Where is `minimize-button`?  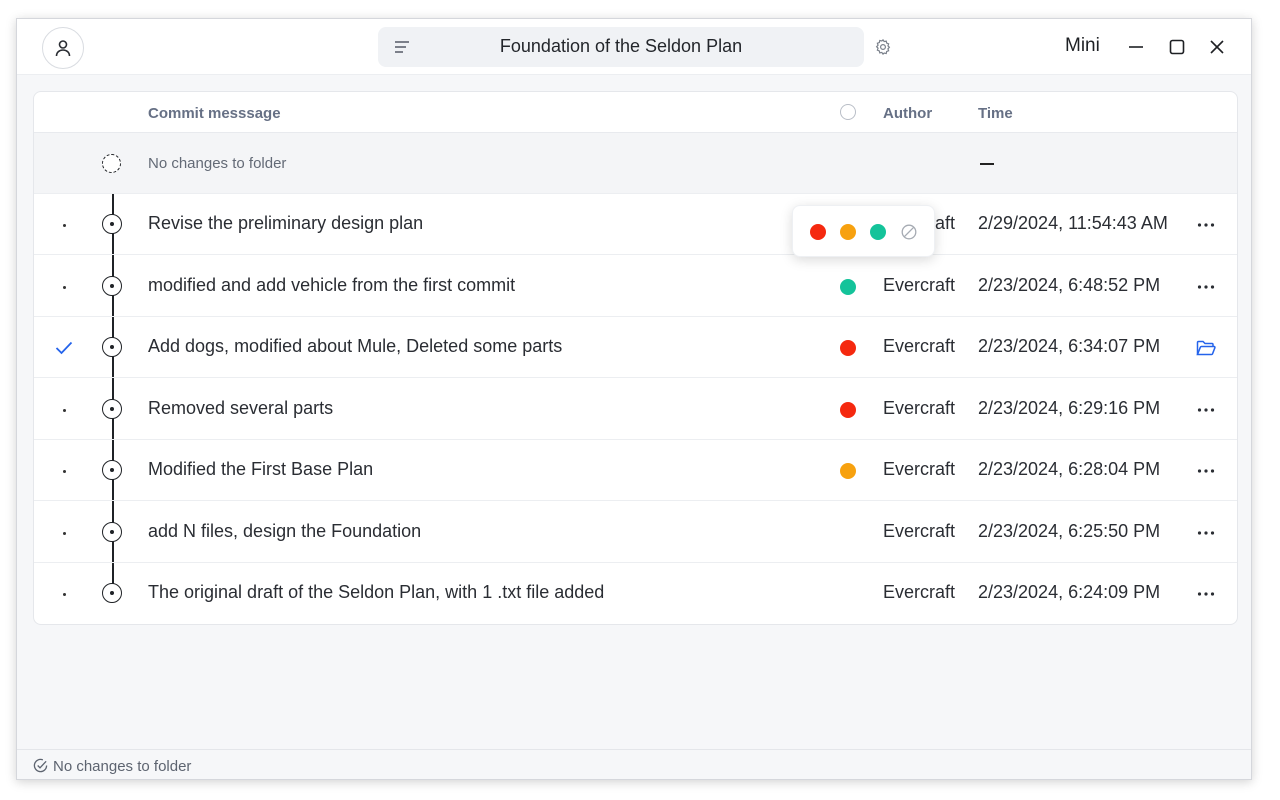 minimize-button is located at coordinates (1136, 47).